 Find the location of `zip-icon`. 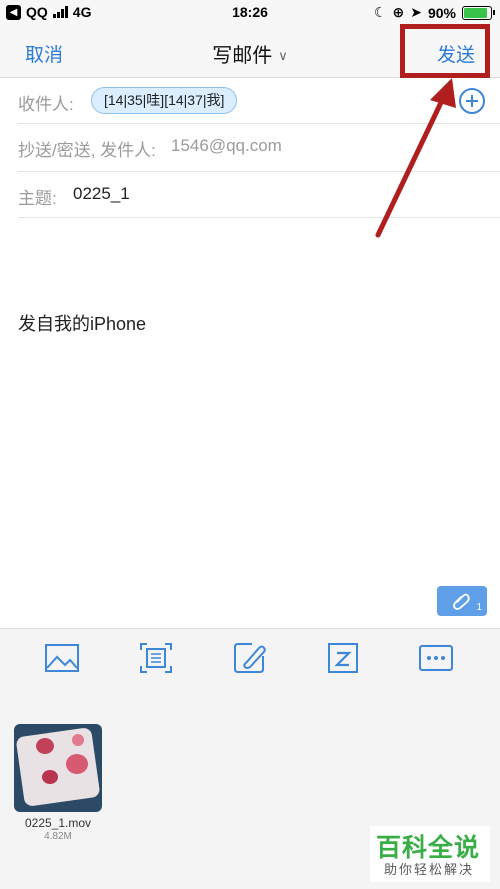

zip-icon is located at coordinates (344, 658).